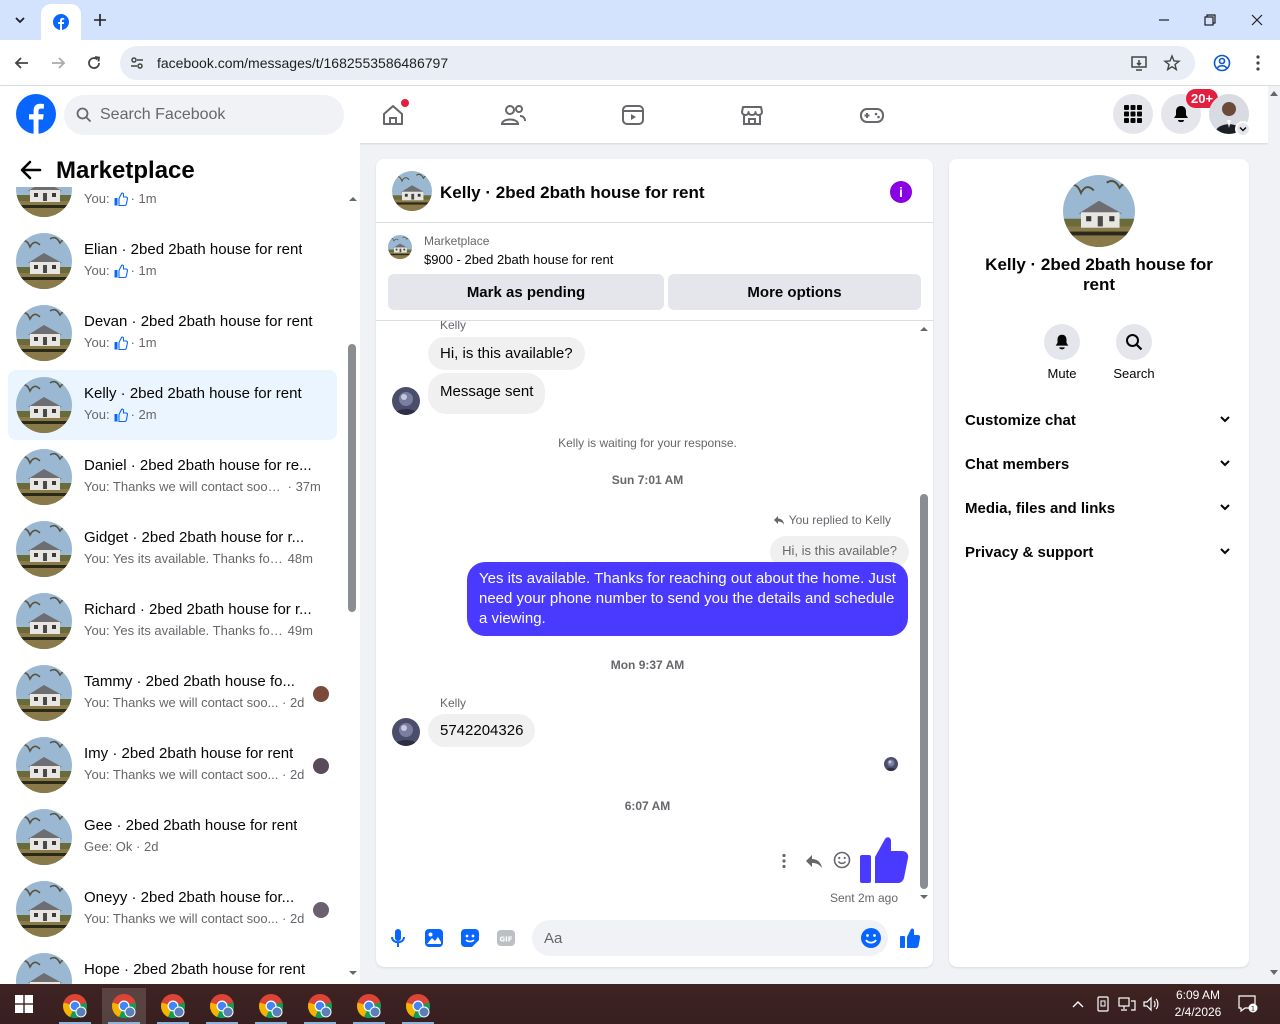 Image resolution: width=1280 pixels, height=1024 pixels. I want to click on incoming-message: 5742204326, so click(482, 730).